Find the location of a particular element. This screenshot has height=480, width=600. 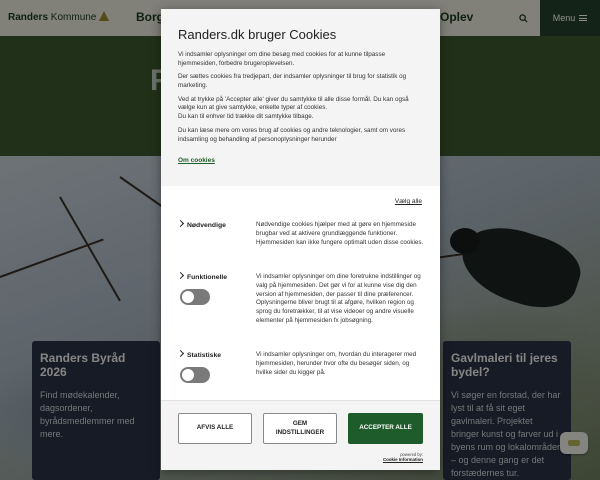

cookie-information-link: Cookie Information is located at coordinates (403, 460).